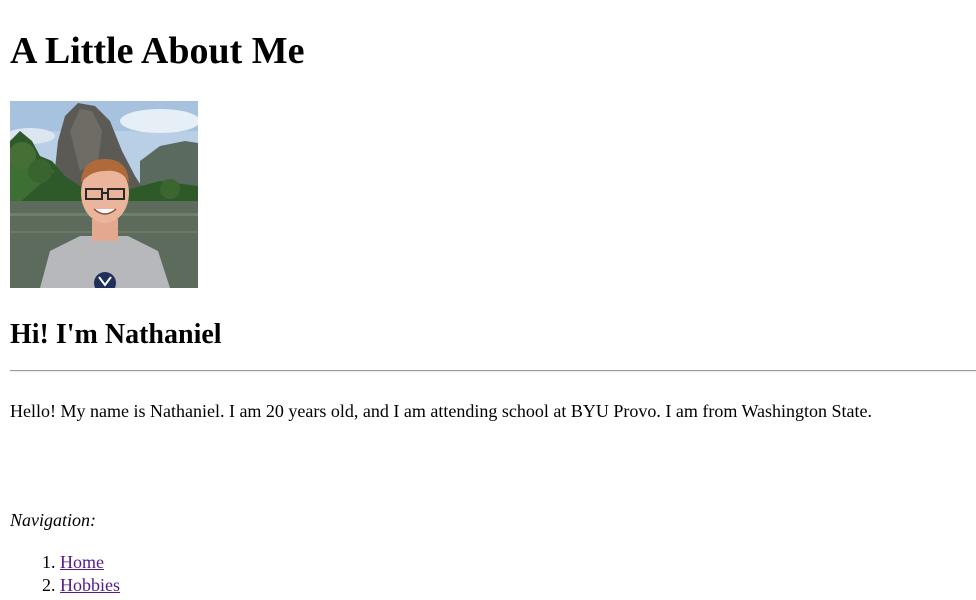 The height and width of the screenshot is (600, 976). I want to click on profile-photo, so click(104, 194).